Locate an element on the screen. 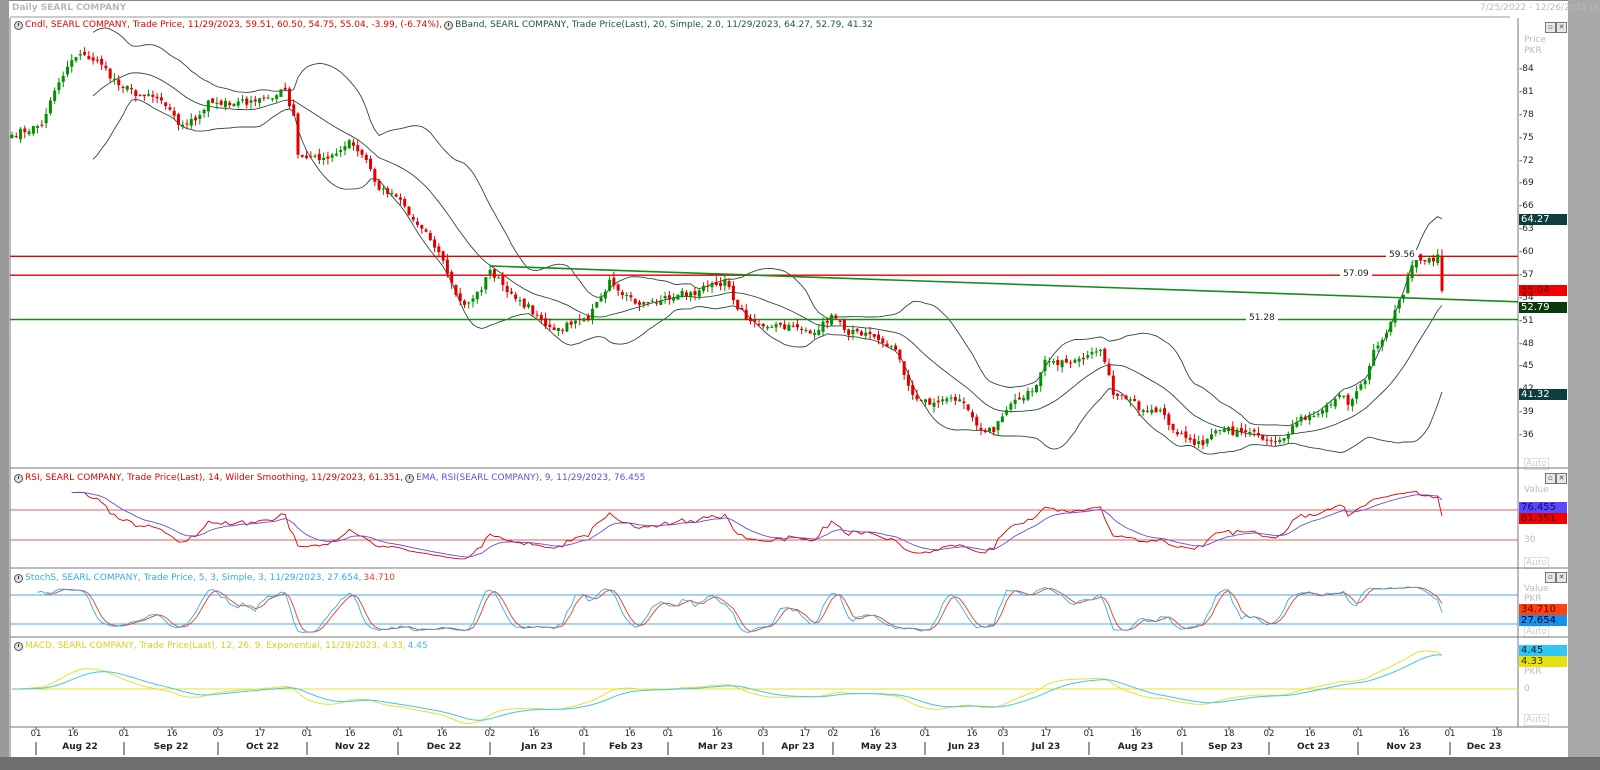  x-month-label: Sep 23 is located at coordinates (1225, 747).